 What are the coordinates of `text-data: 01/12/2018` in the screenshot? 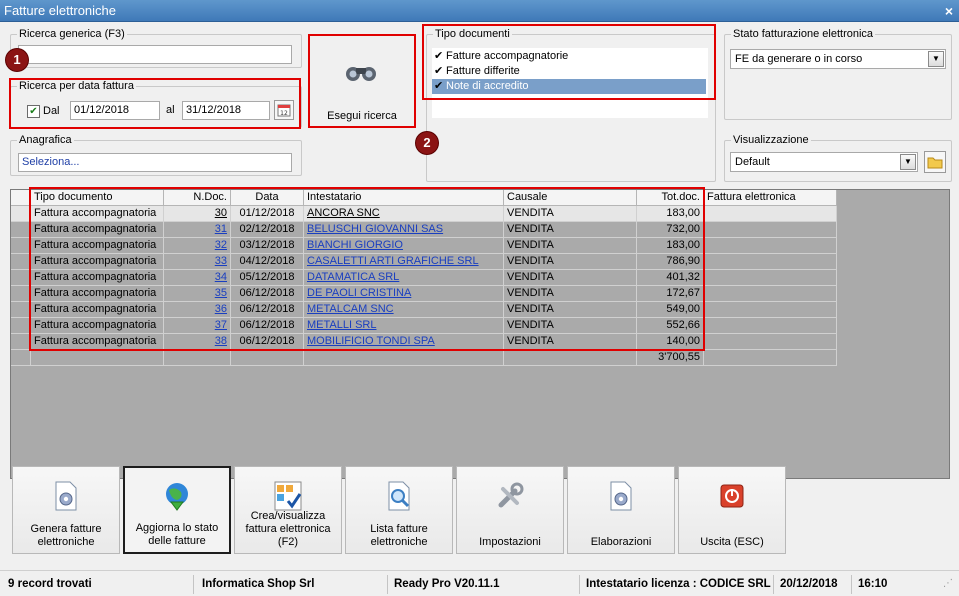 It's located at (267, 213).